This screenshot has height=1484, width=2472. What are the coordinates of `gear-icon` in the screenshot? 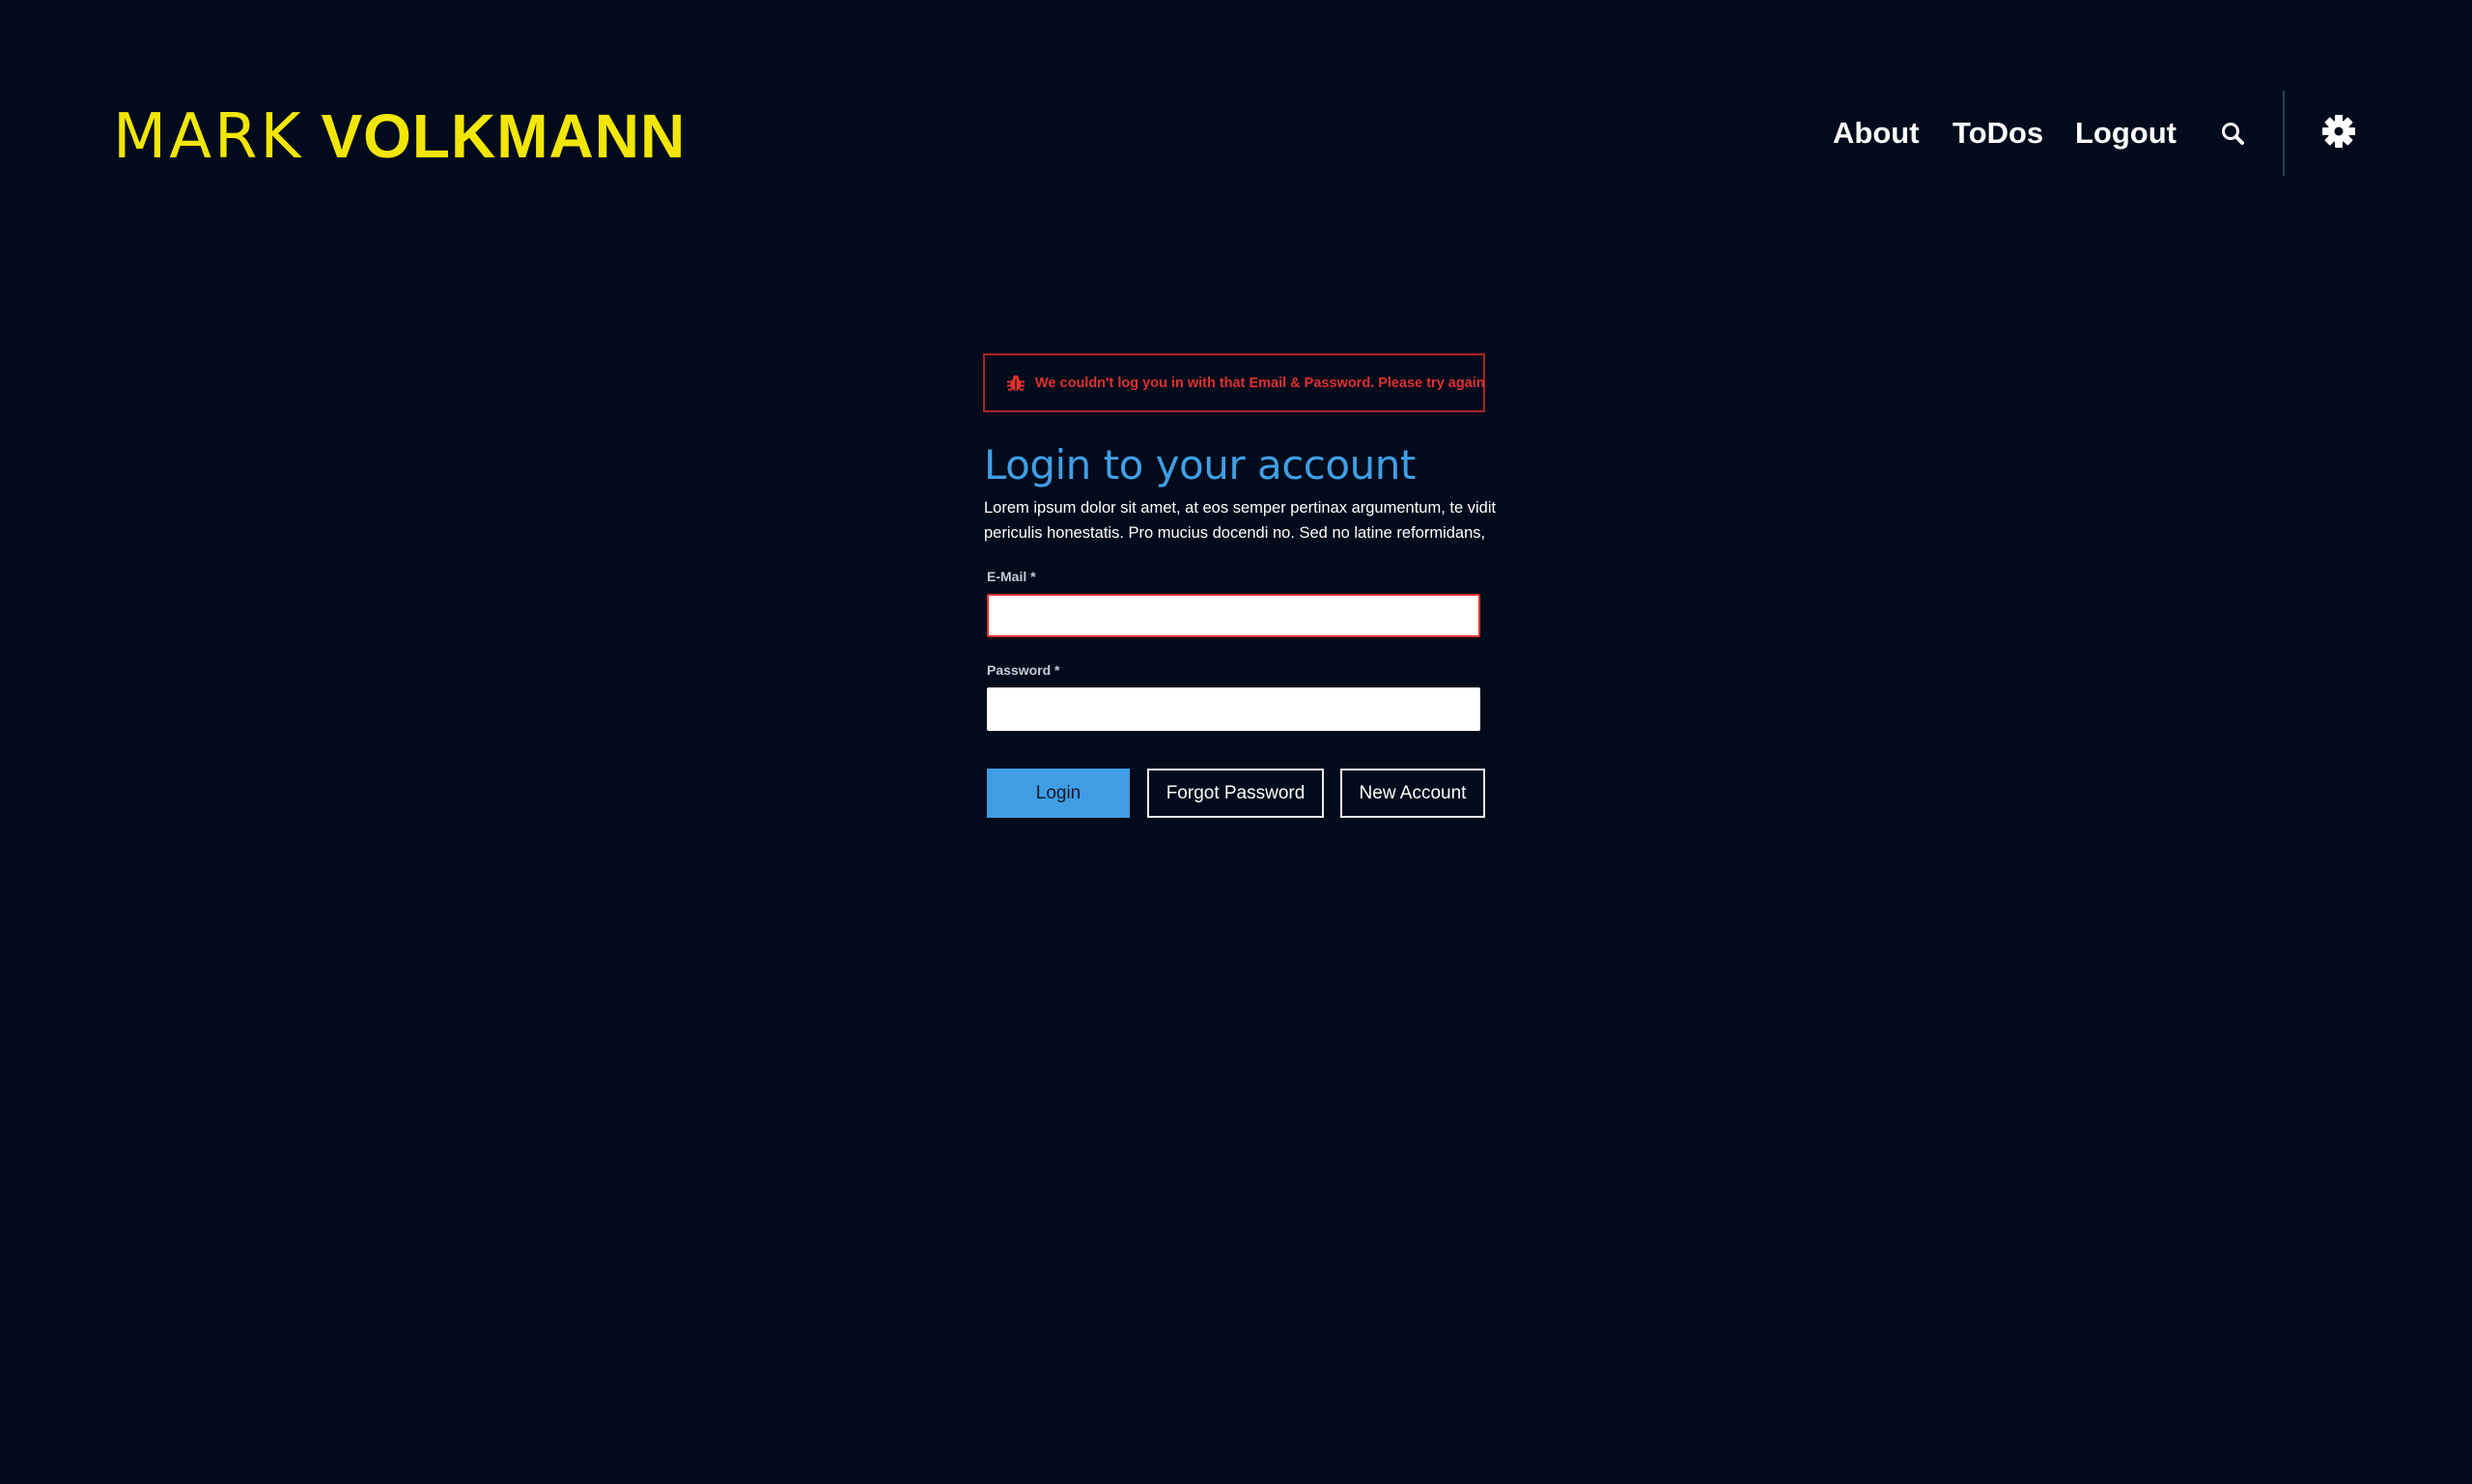 It's located at (2339, 132).